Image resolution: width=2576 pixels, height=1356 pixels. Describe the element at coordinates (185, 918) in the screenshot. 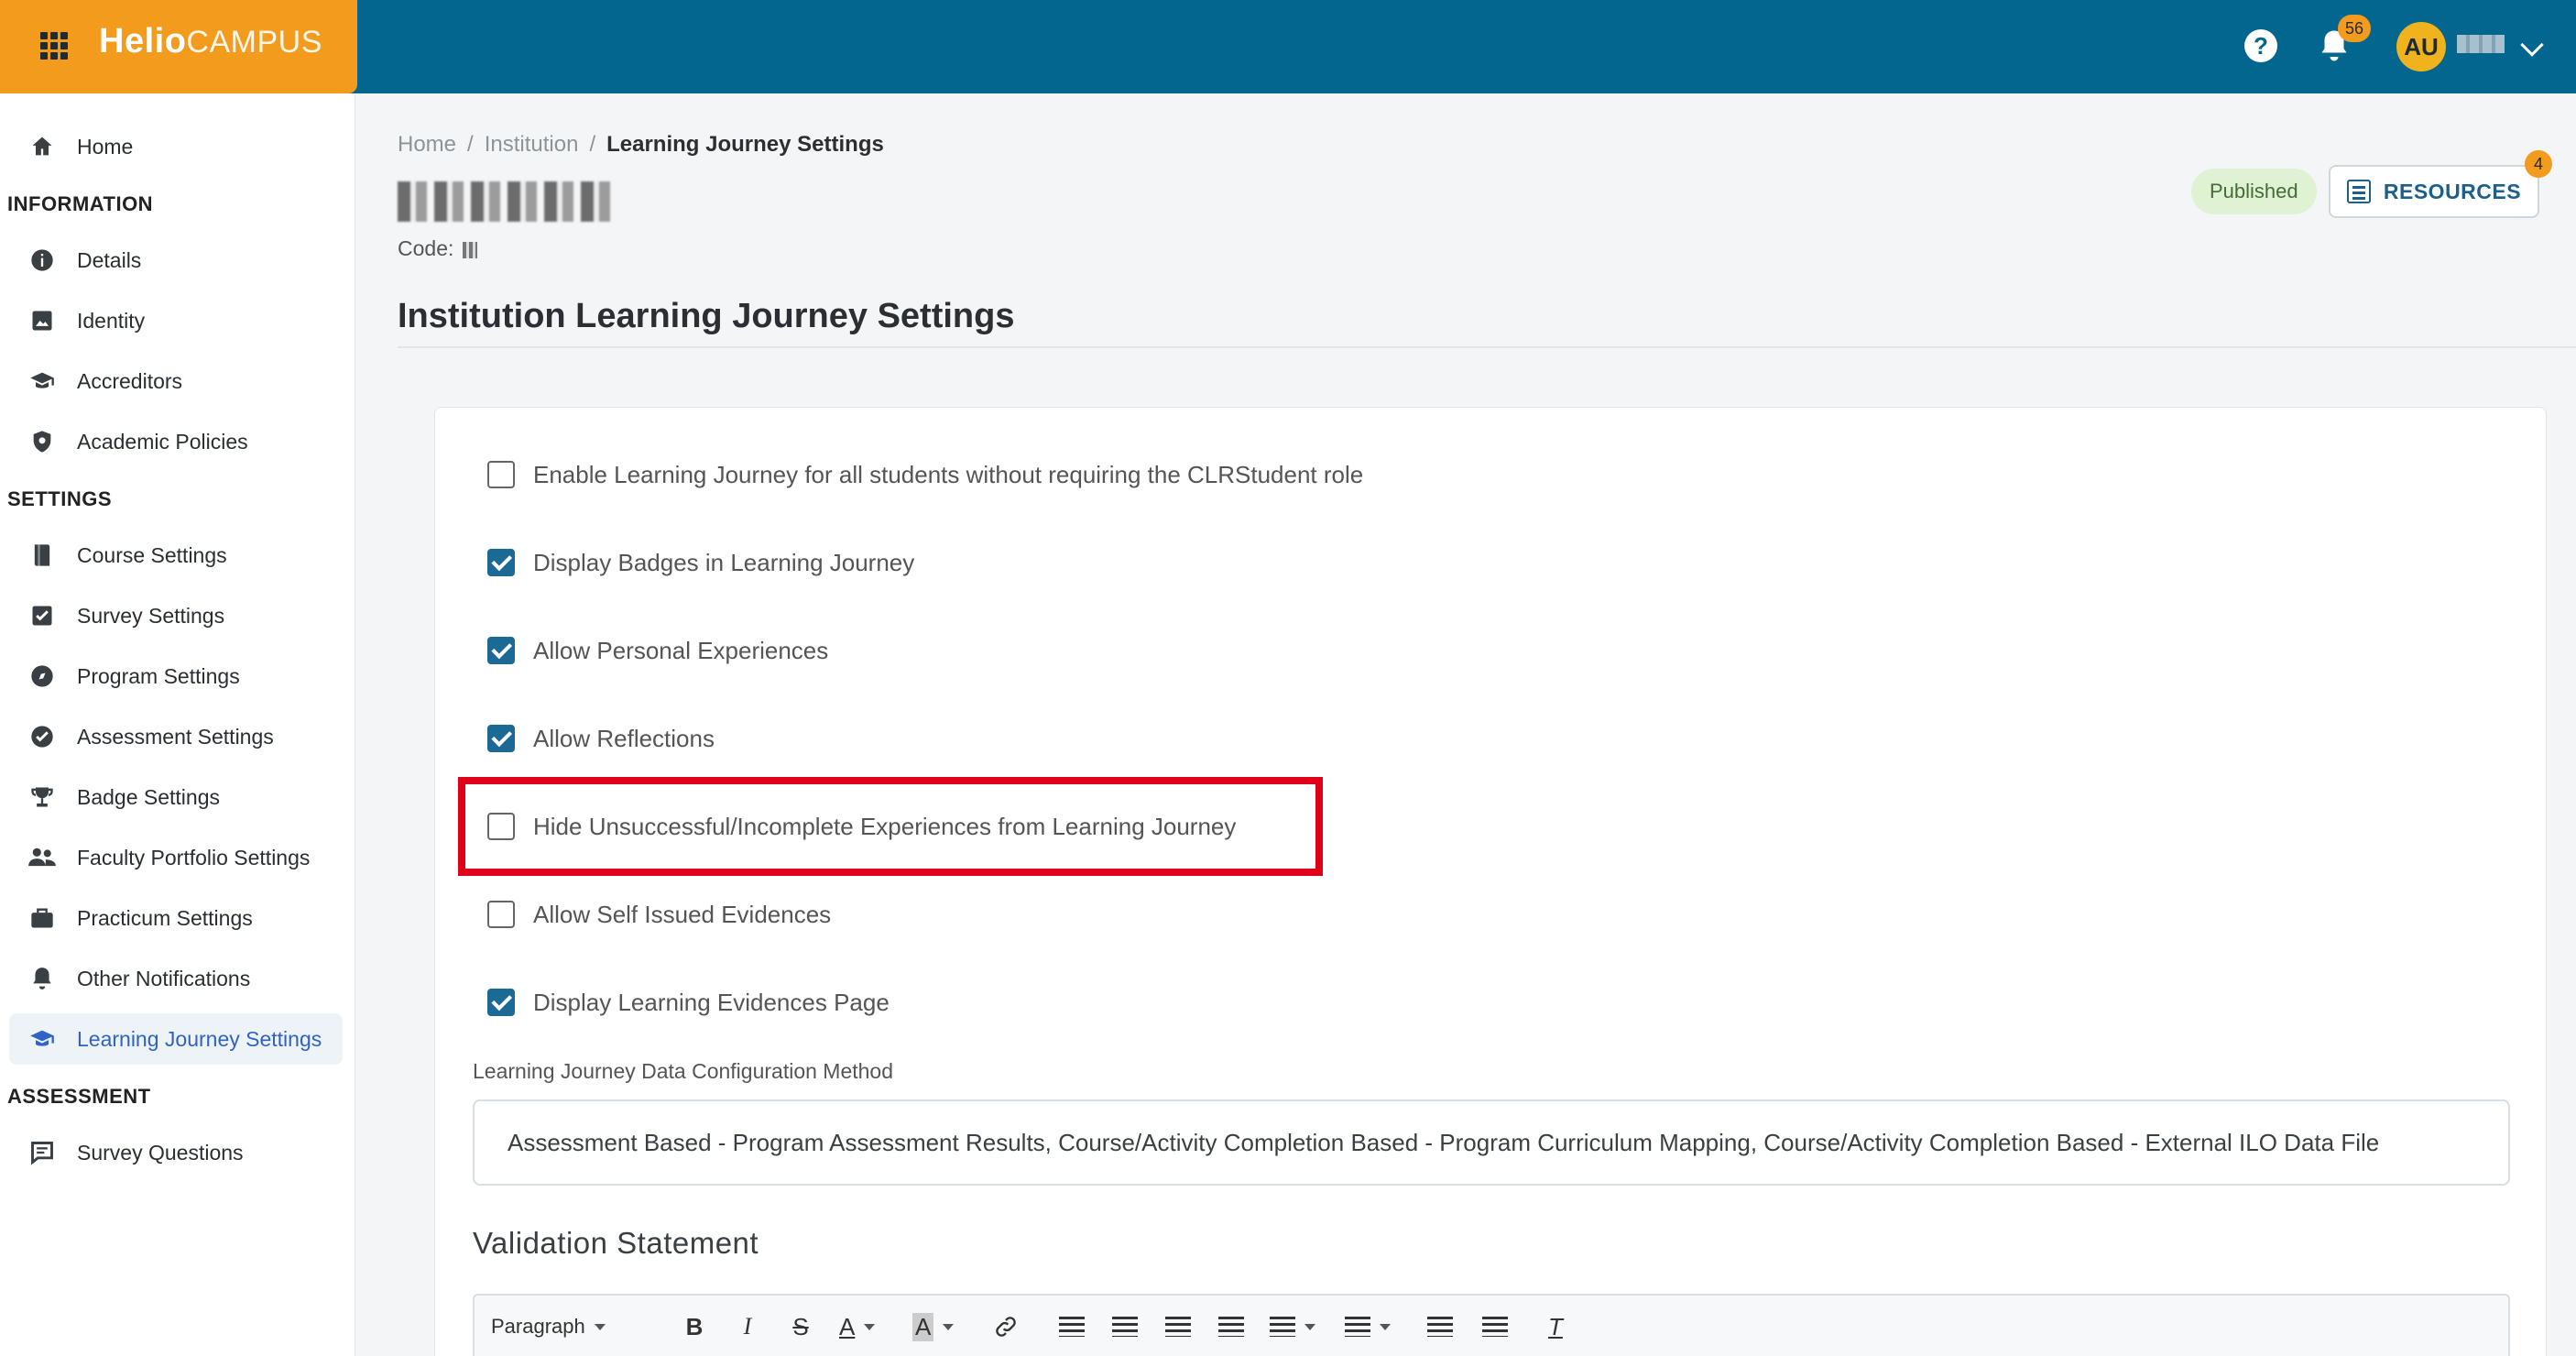

I see `sidebar-item-practicum-settings: Practicum Settings` at that location.